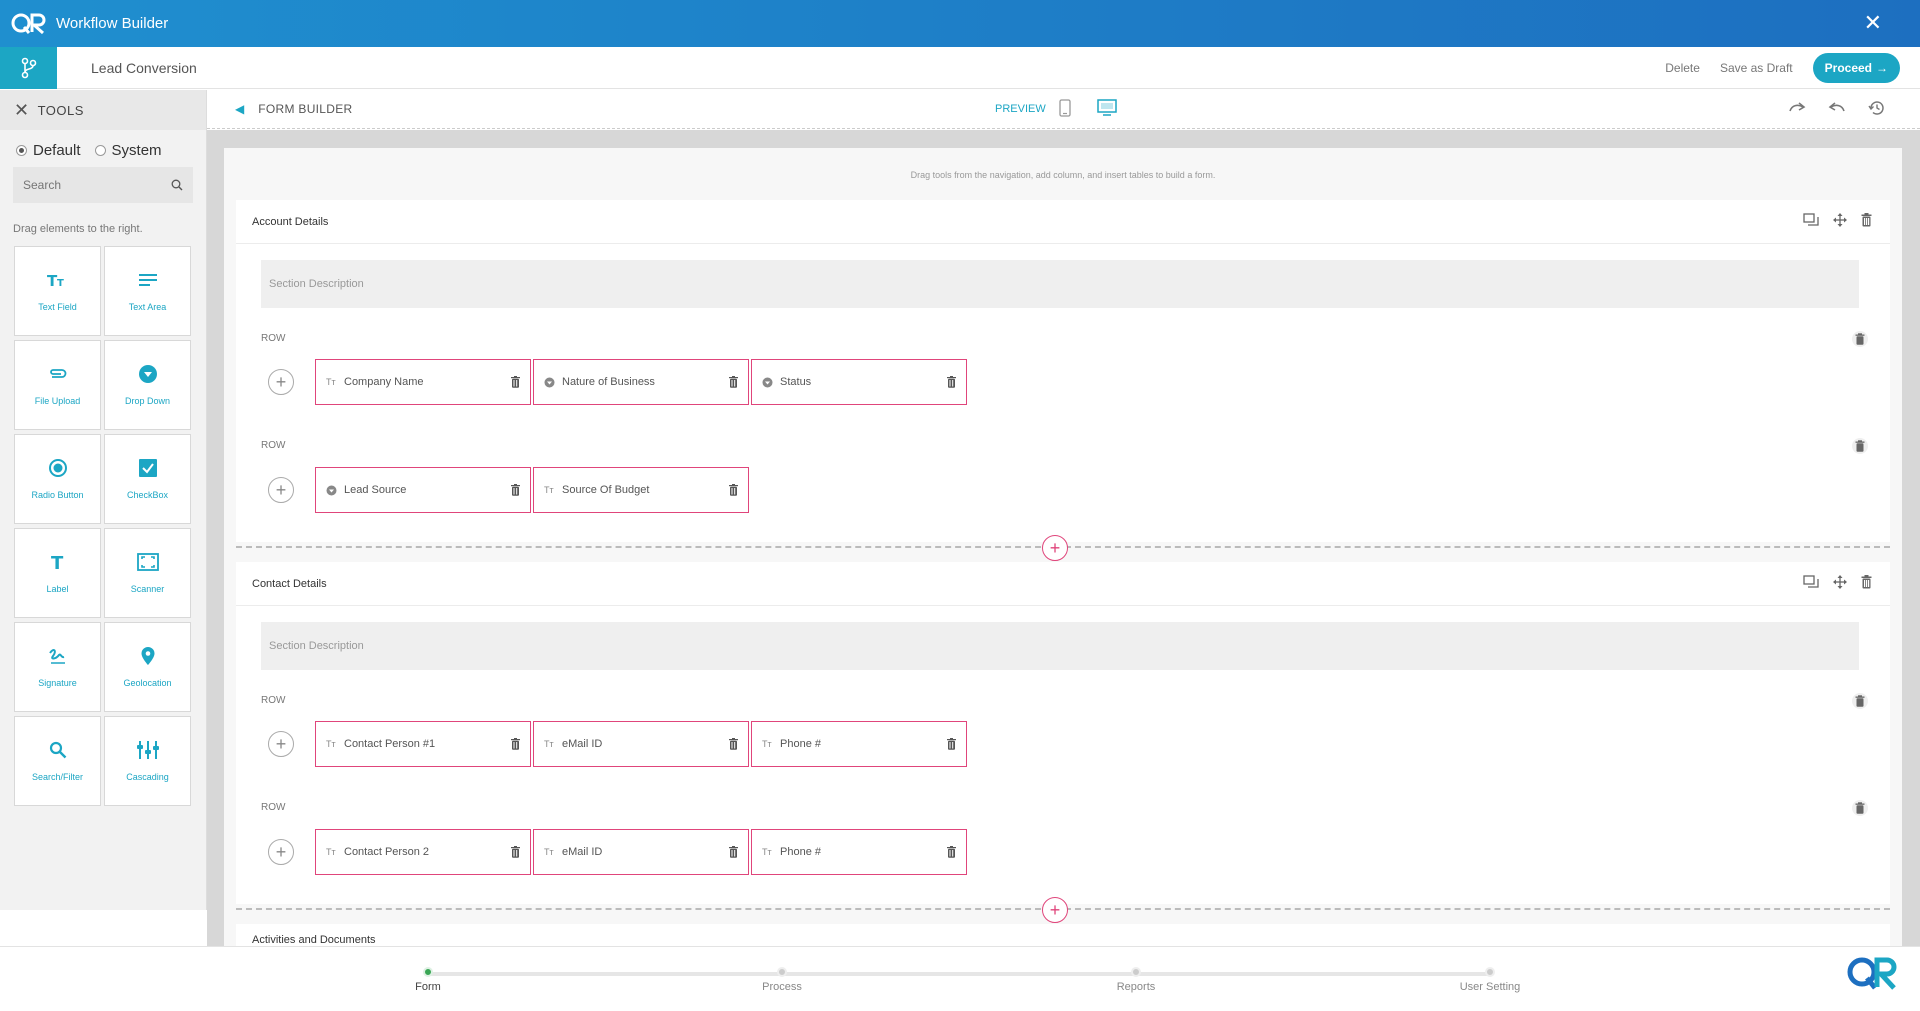 This screenshot has height=1011, width=1920. I want to click on radio-icon, so click(21, 150).